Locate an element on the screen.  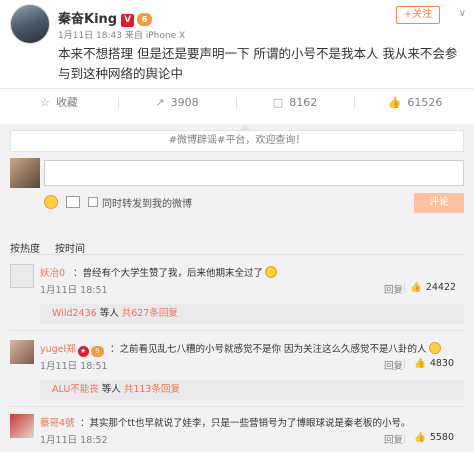
comment-text: ：之前看见乱七八糟的小号就感觉不是你 因为关注这么久感觉不是八卦的人 is located at coordinates (275, 348).